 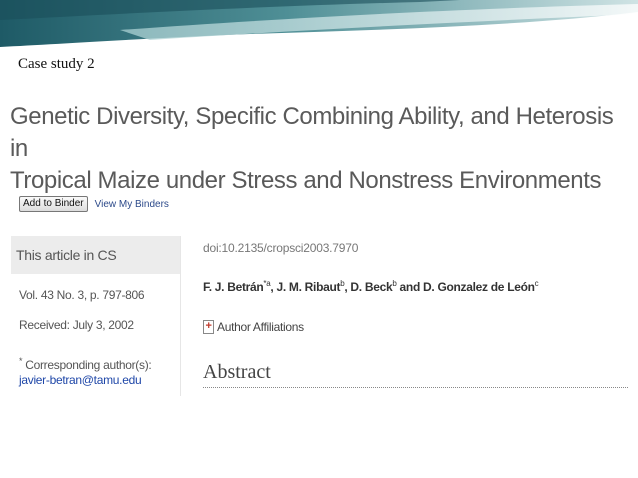 What do you see at coordinates (76, 325) in the screenshot?
I see `received-date: Received: July 3, 2002` at bounding box center [76, 325].